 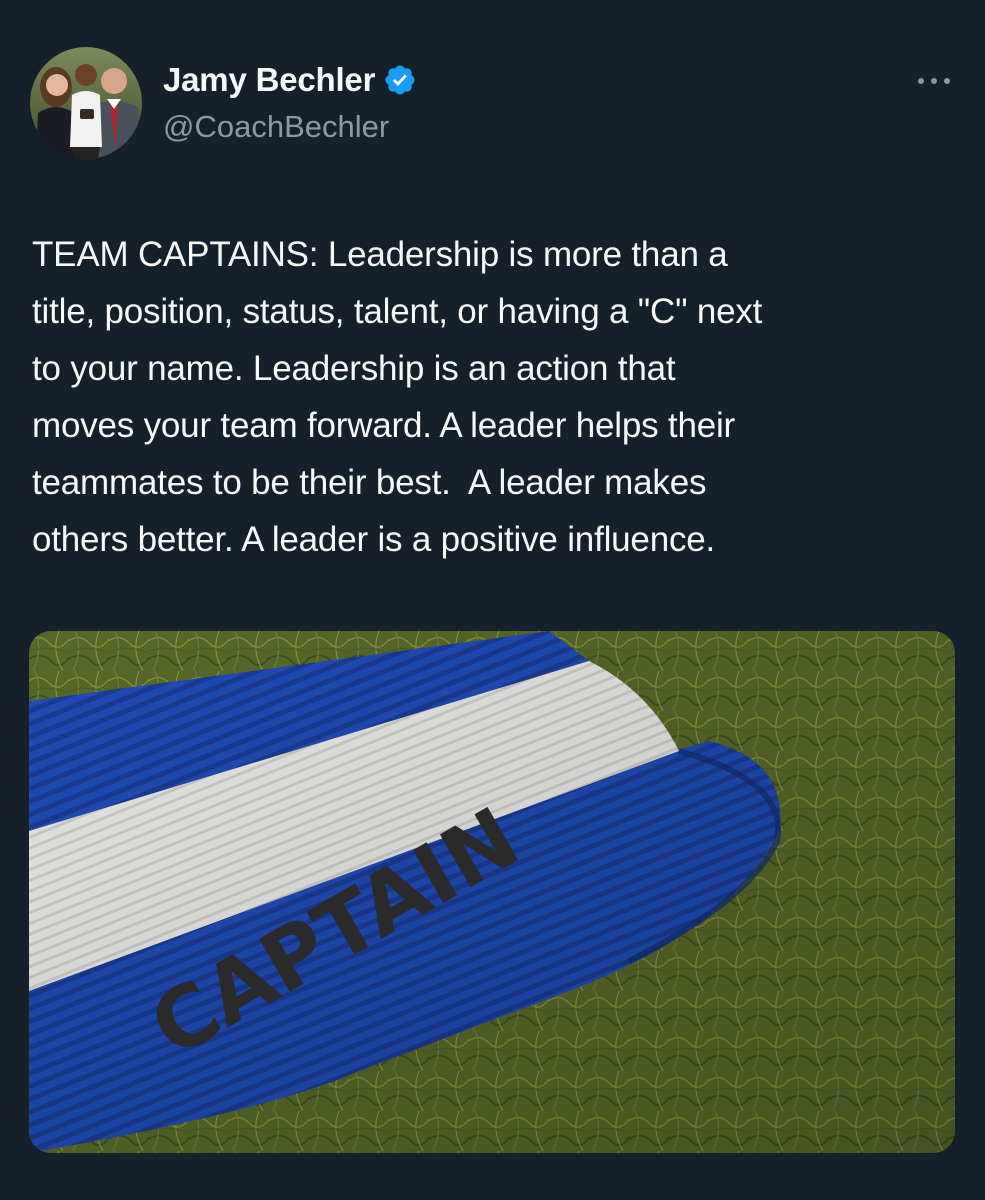 I want to click on profile-photo-icon, so click(x=86, y=103).